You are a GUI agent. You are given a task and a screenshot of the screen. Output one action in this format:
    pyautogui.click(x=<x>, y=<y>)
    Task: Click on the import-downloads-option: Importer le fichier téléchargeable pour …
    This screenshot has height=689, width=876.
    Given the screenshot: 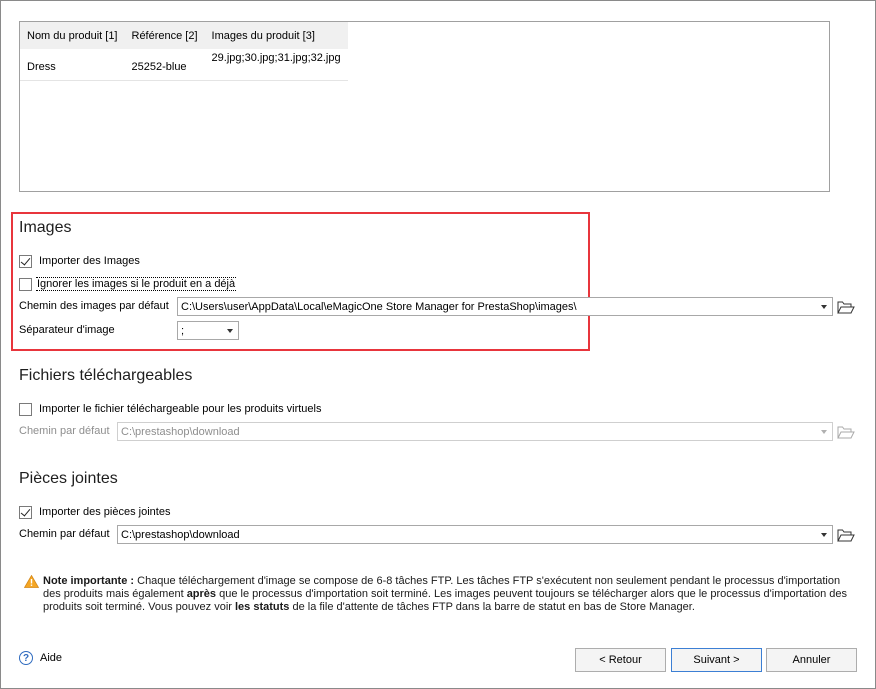 What is the action you would take?
    pyautogui.click(x=170, y=409)
    